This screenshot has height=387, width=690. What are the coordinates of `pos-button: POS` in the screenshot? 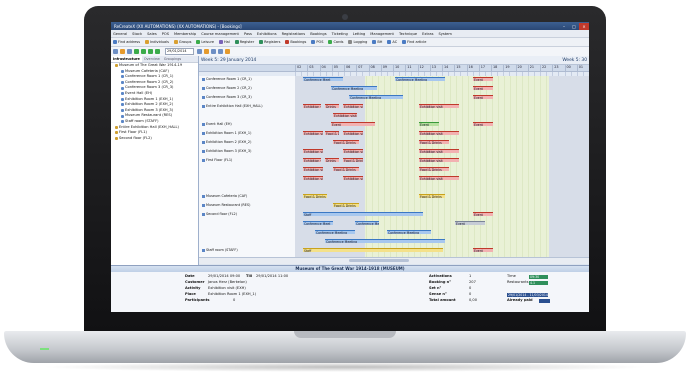 It's located at (317, 42).